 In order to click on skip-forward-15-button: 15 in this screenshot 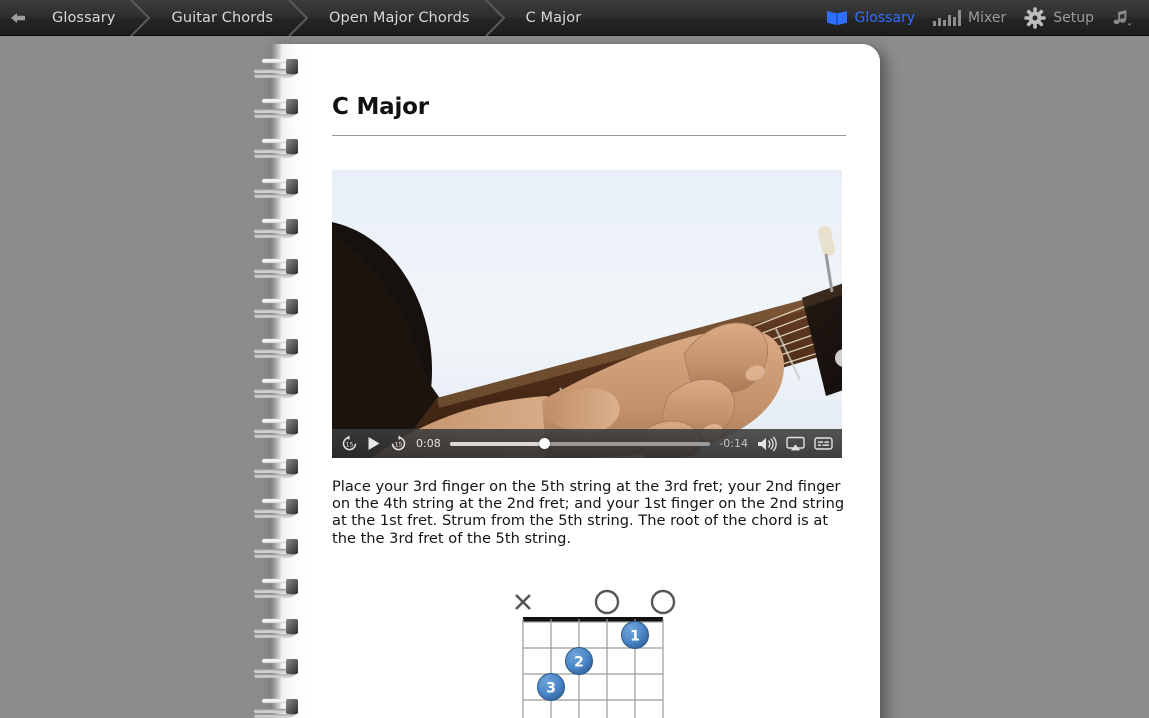, I will do `click(398, 443)`.